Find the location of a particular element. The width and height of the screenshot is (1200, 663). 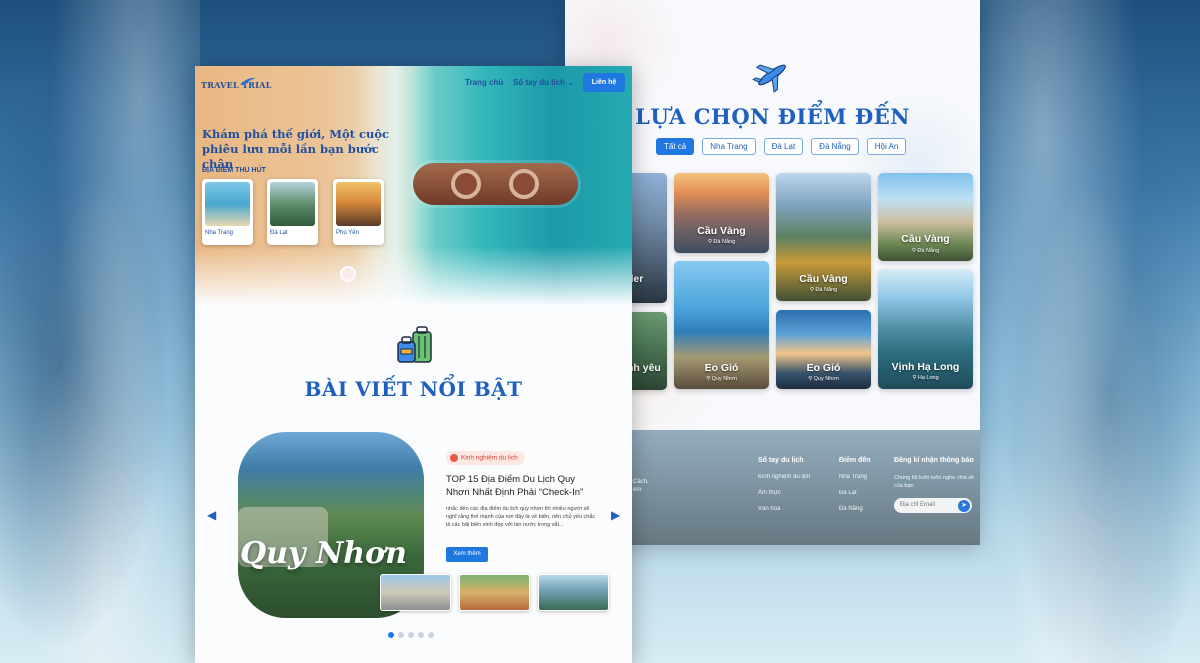

hero-banner is located at coordinates (413, 186).